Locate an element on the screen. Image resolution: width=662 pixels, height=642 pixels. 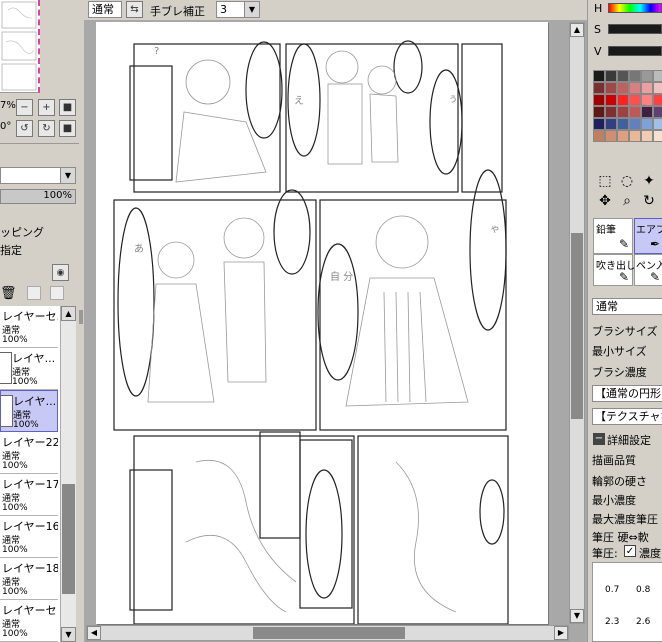
selection-source-label: 指定 is located at coordinates (11, 250).